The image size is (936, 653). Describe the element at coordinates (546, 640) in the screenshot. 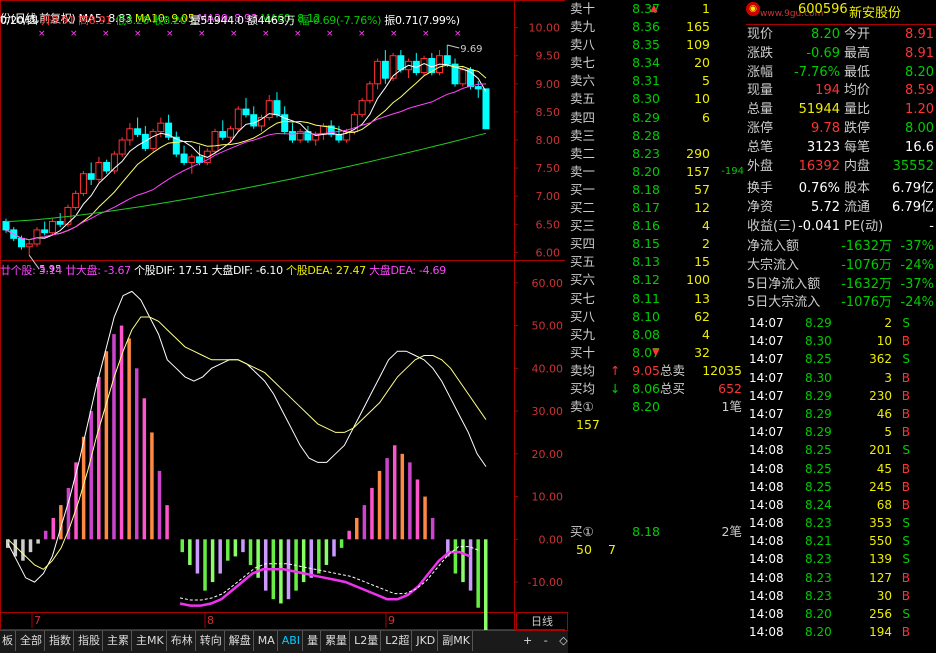

I see `zoom-out-button: -` at that location.